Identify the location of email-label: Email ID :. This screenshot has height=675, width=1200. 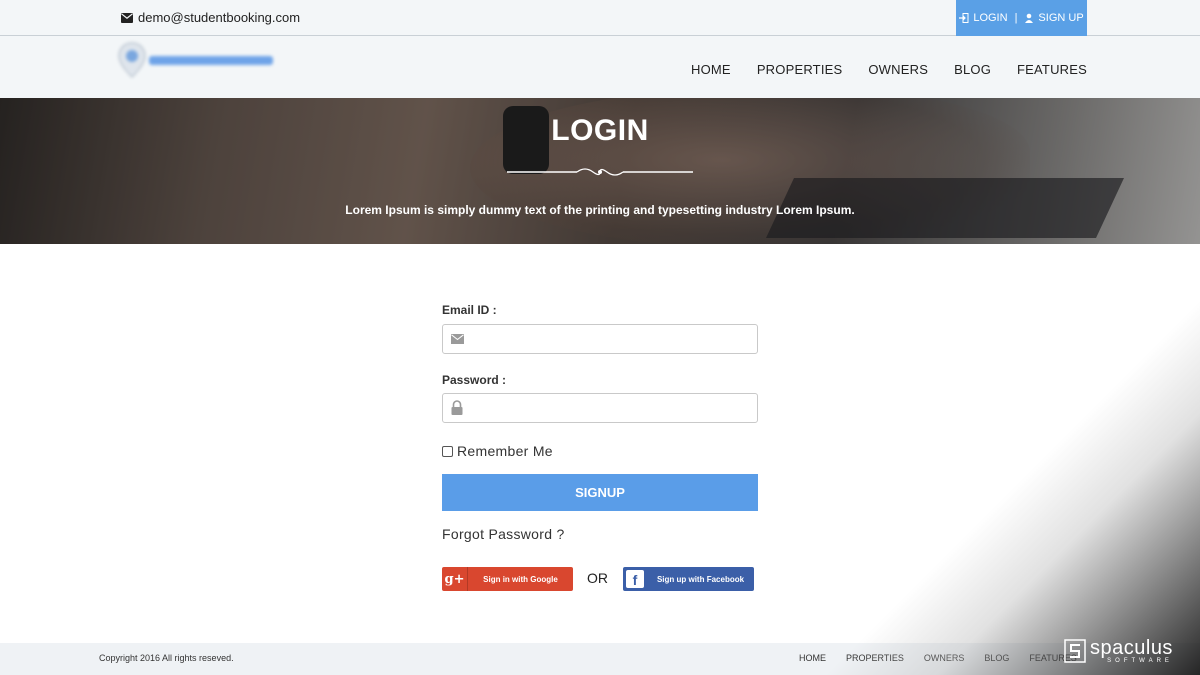
(469, 310).